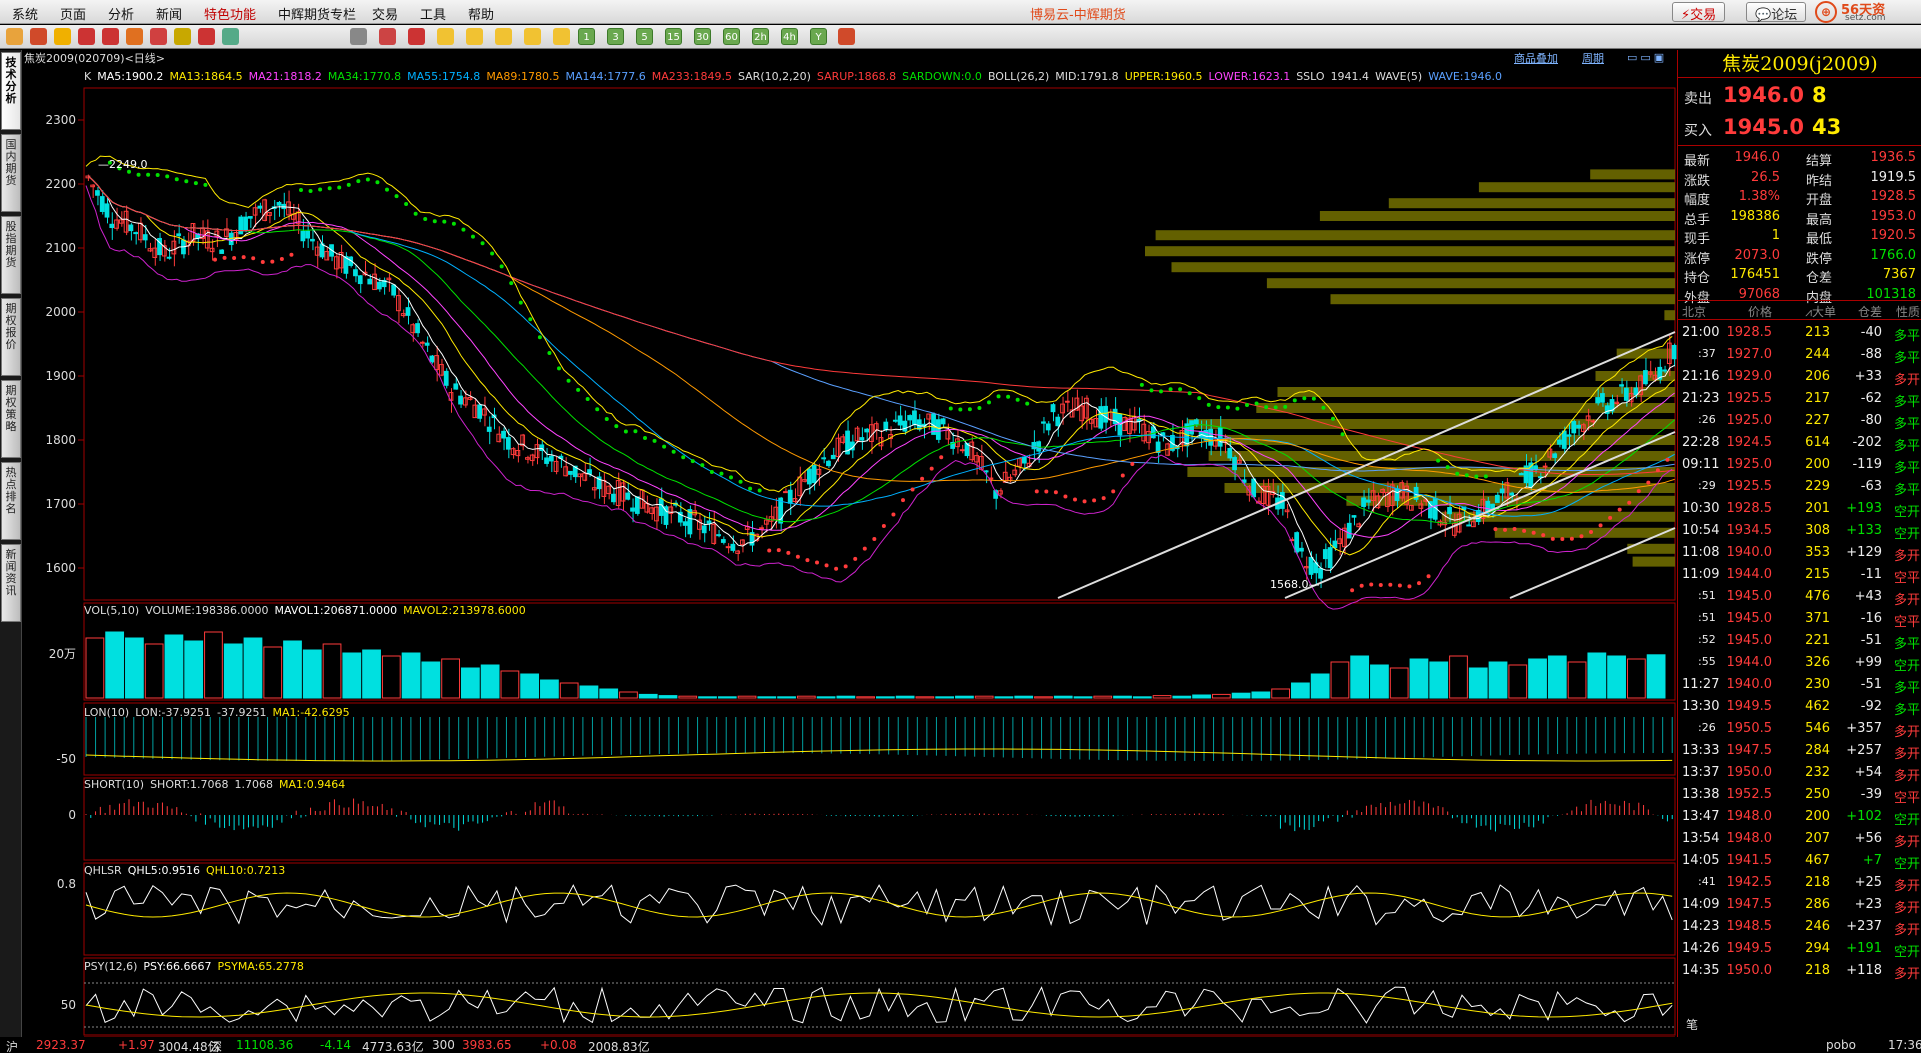  I want to click on psy-legend-item-3: PSYMA:65.2778, so click(260, 966).